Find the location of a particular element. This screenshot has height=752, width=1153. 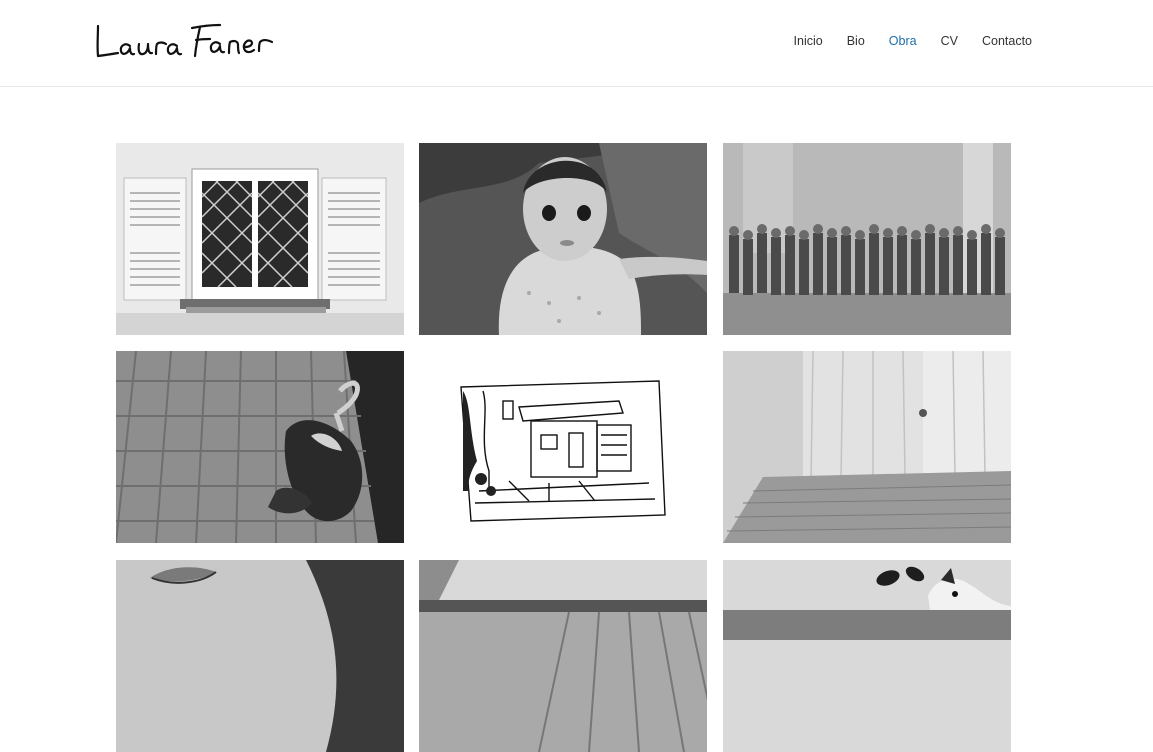

gallery-tile-group is located at coordinates (867, 239).